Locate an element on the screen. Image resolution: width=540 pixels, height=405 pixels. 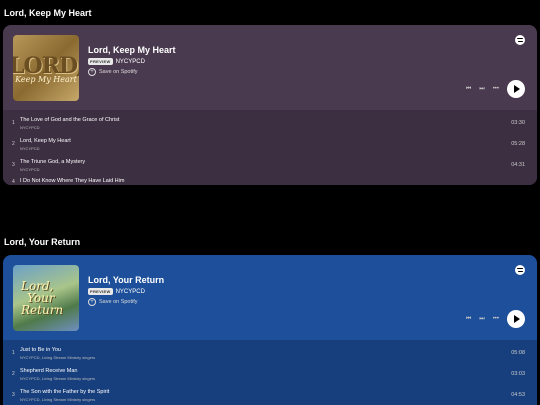
track-name: The Triune God, a Mystery is located at coordinates (53, 162).